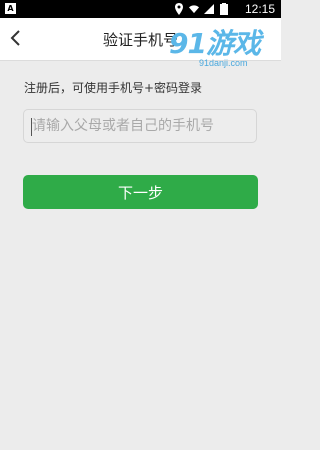 Image resolution: width=320 pixels, height=450 pixels. I want to click on status-icons, so click(201, 9).